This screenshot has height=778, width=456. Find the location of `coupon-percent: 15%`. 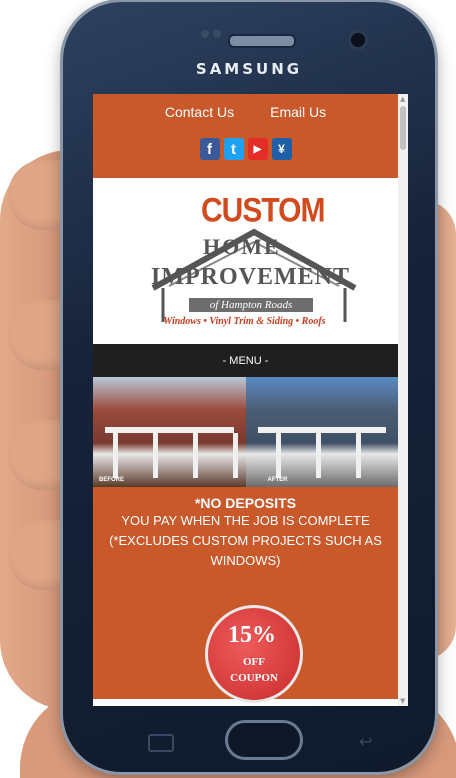

coupon-percent: 15% is located at coordinates (252, 635).